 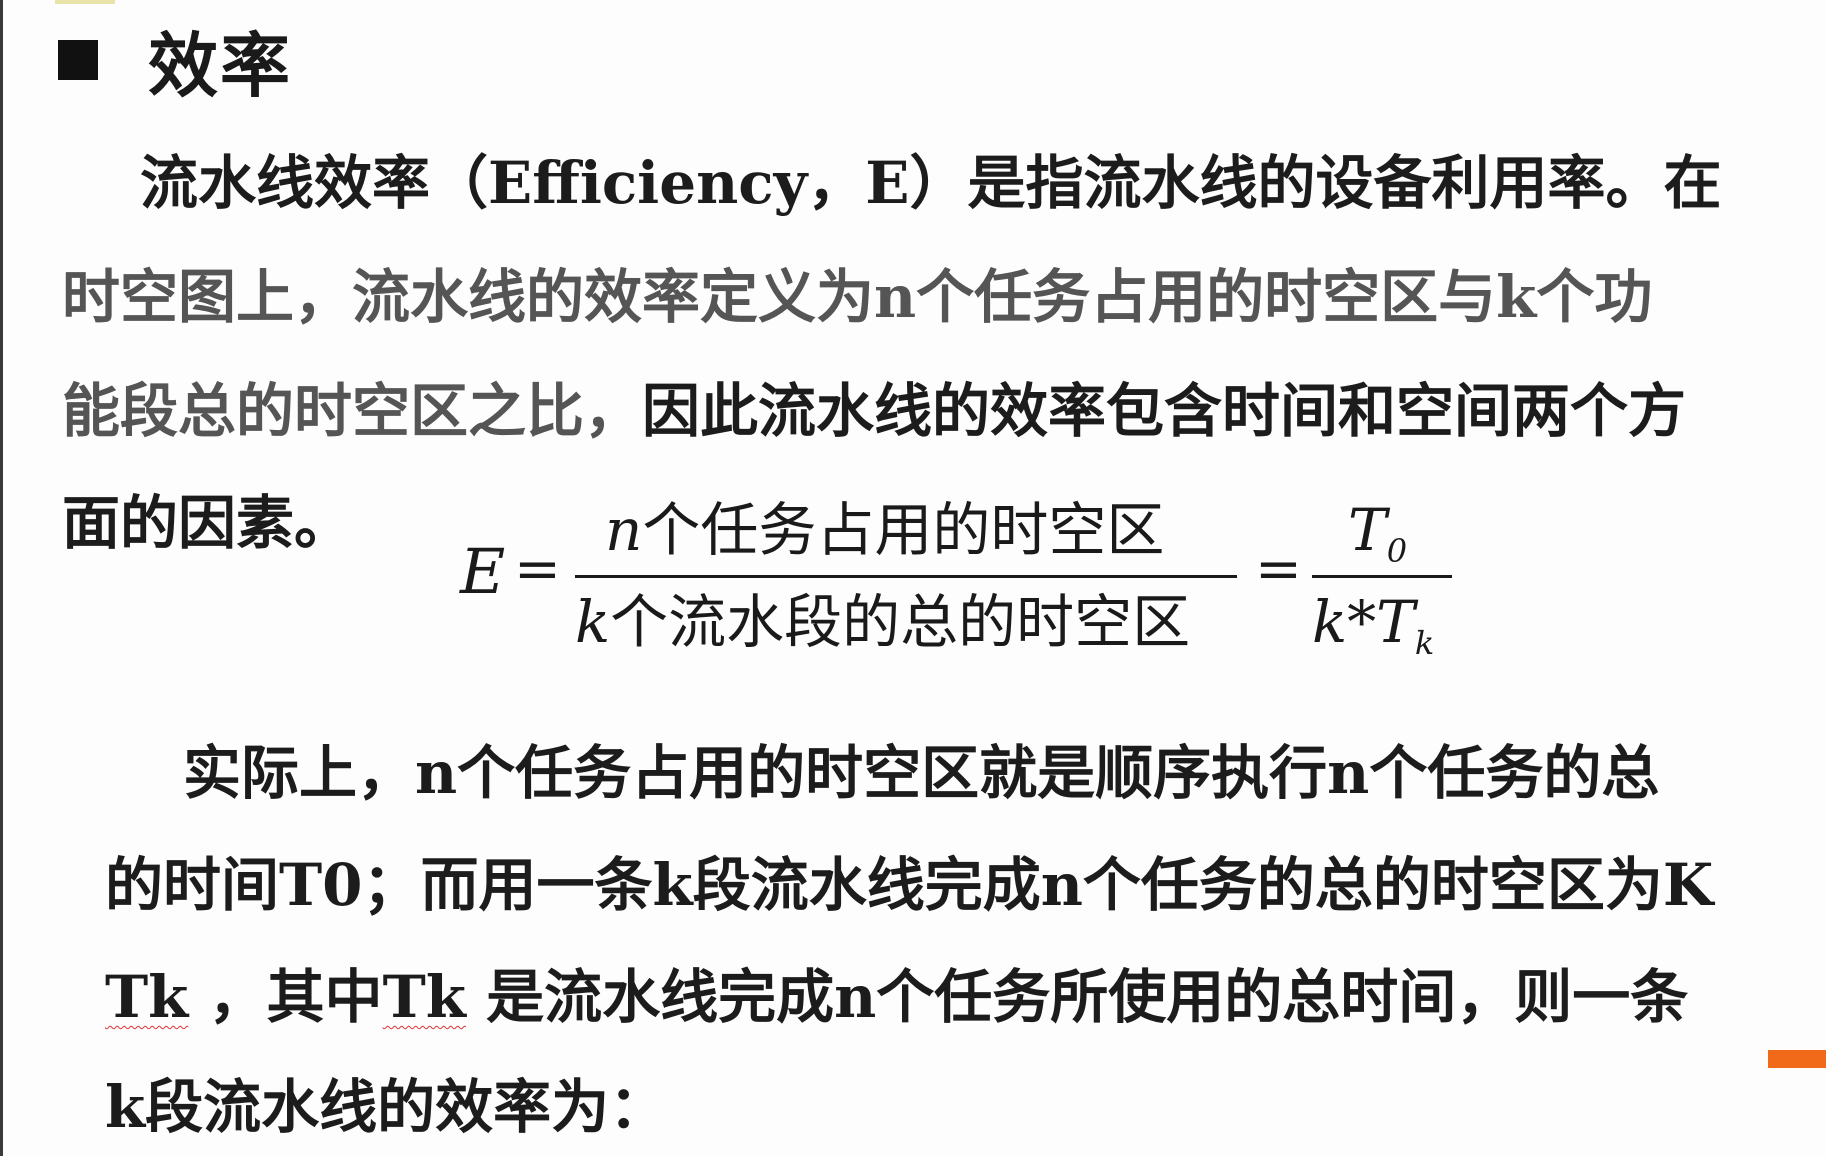 I want to click on square-bullet-icon, so click(x=78, y=60).